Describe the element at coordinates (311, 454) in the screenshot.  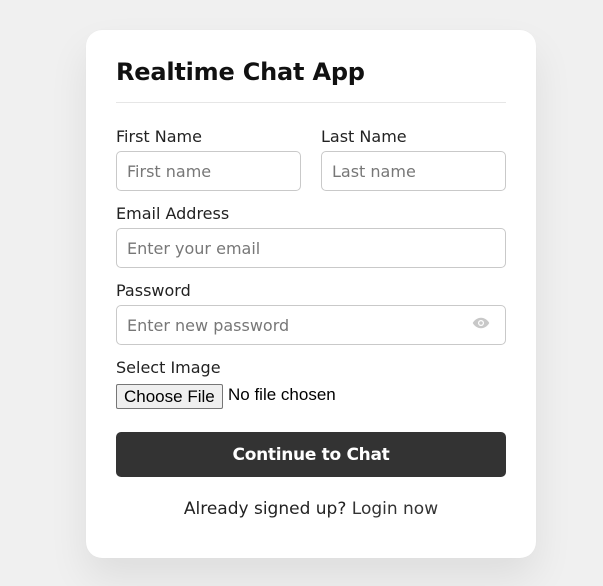
I see `continue-to-chat-button: Continue to Chat` at that location.